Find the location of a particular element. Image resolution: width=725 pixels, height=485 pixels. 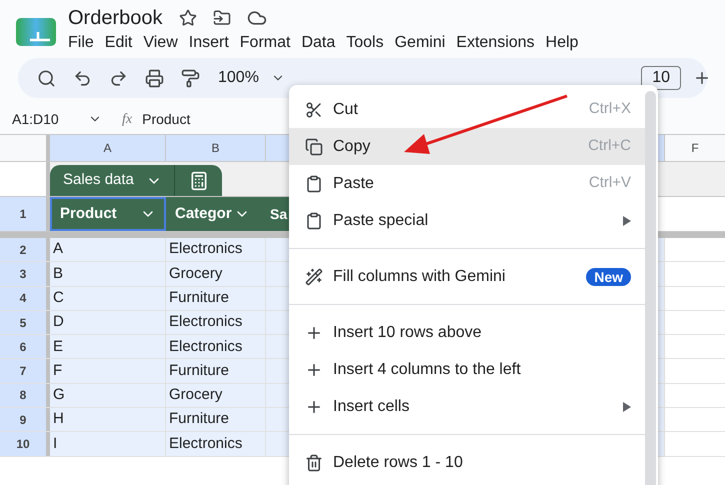

menu-option: Fill columns with Gemini New is located at coordinates (467, 276).